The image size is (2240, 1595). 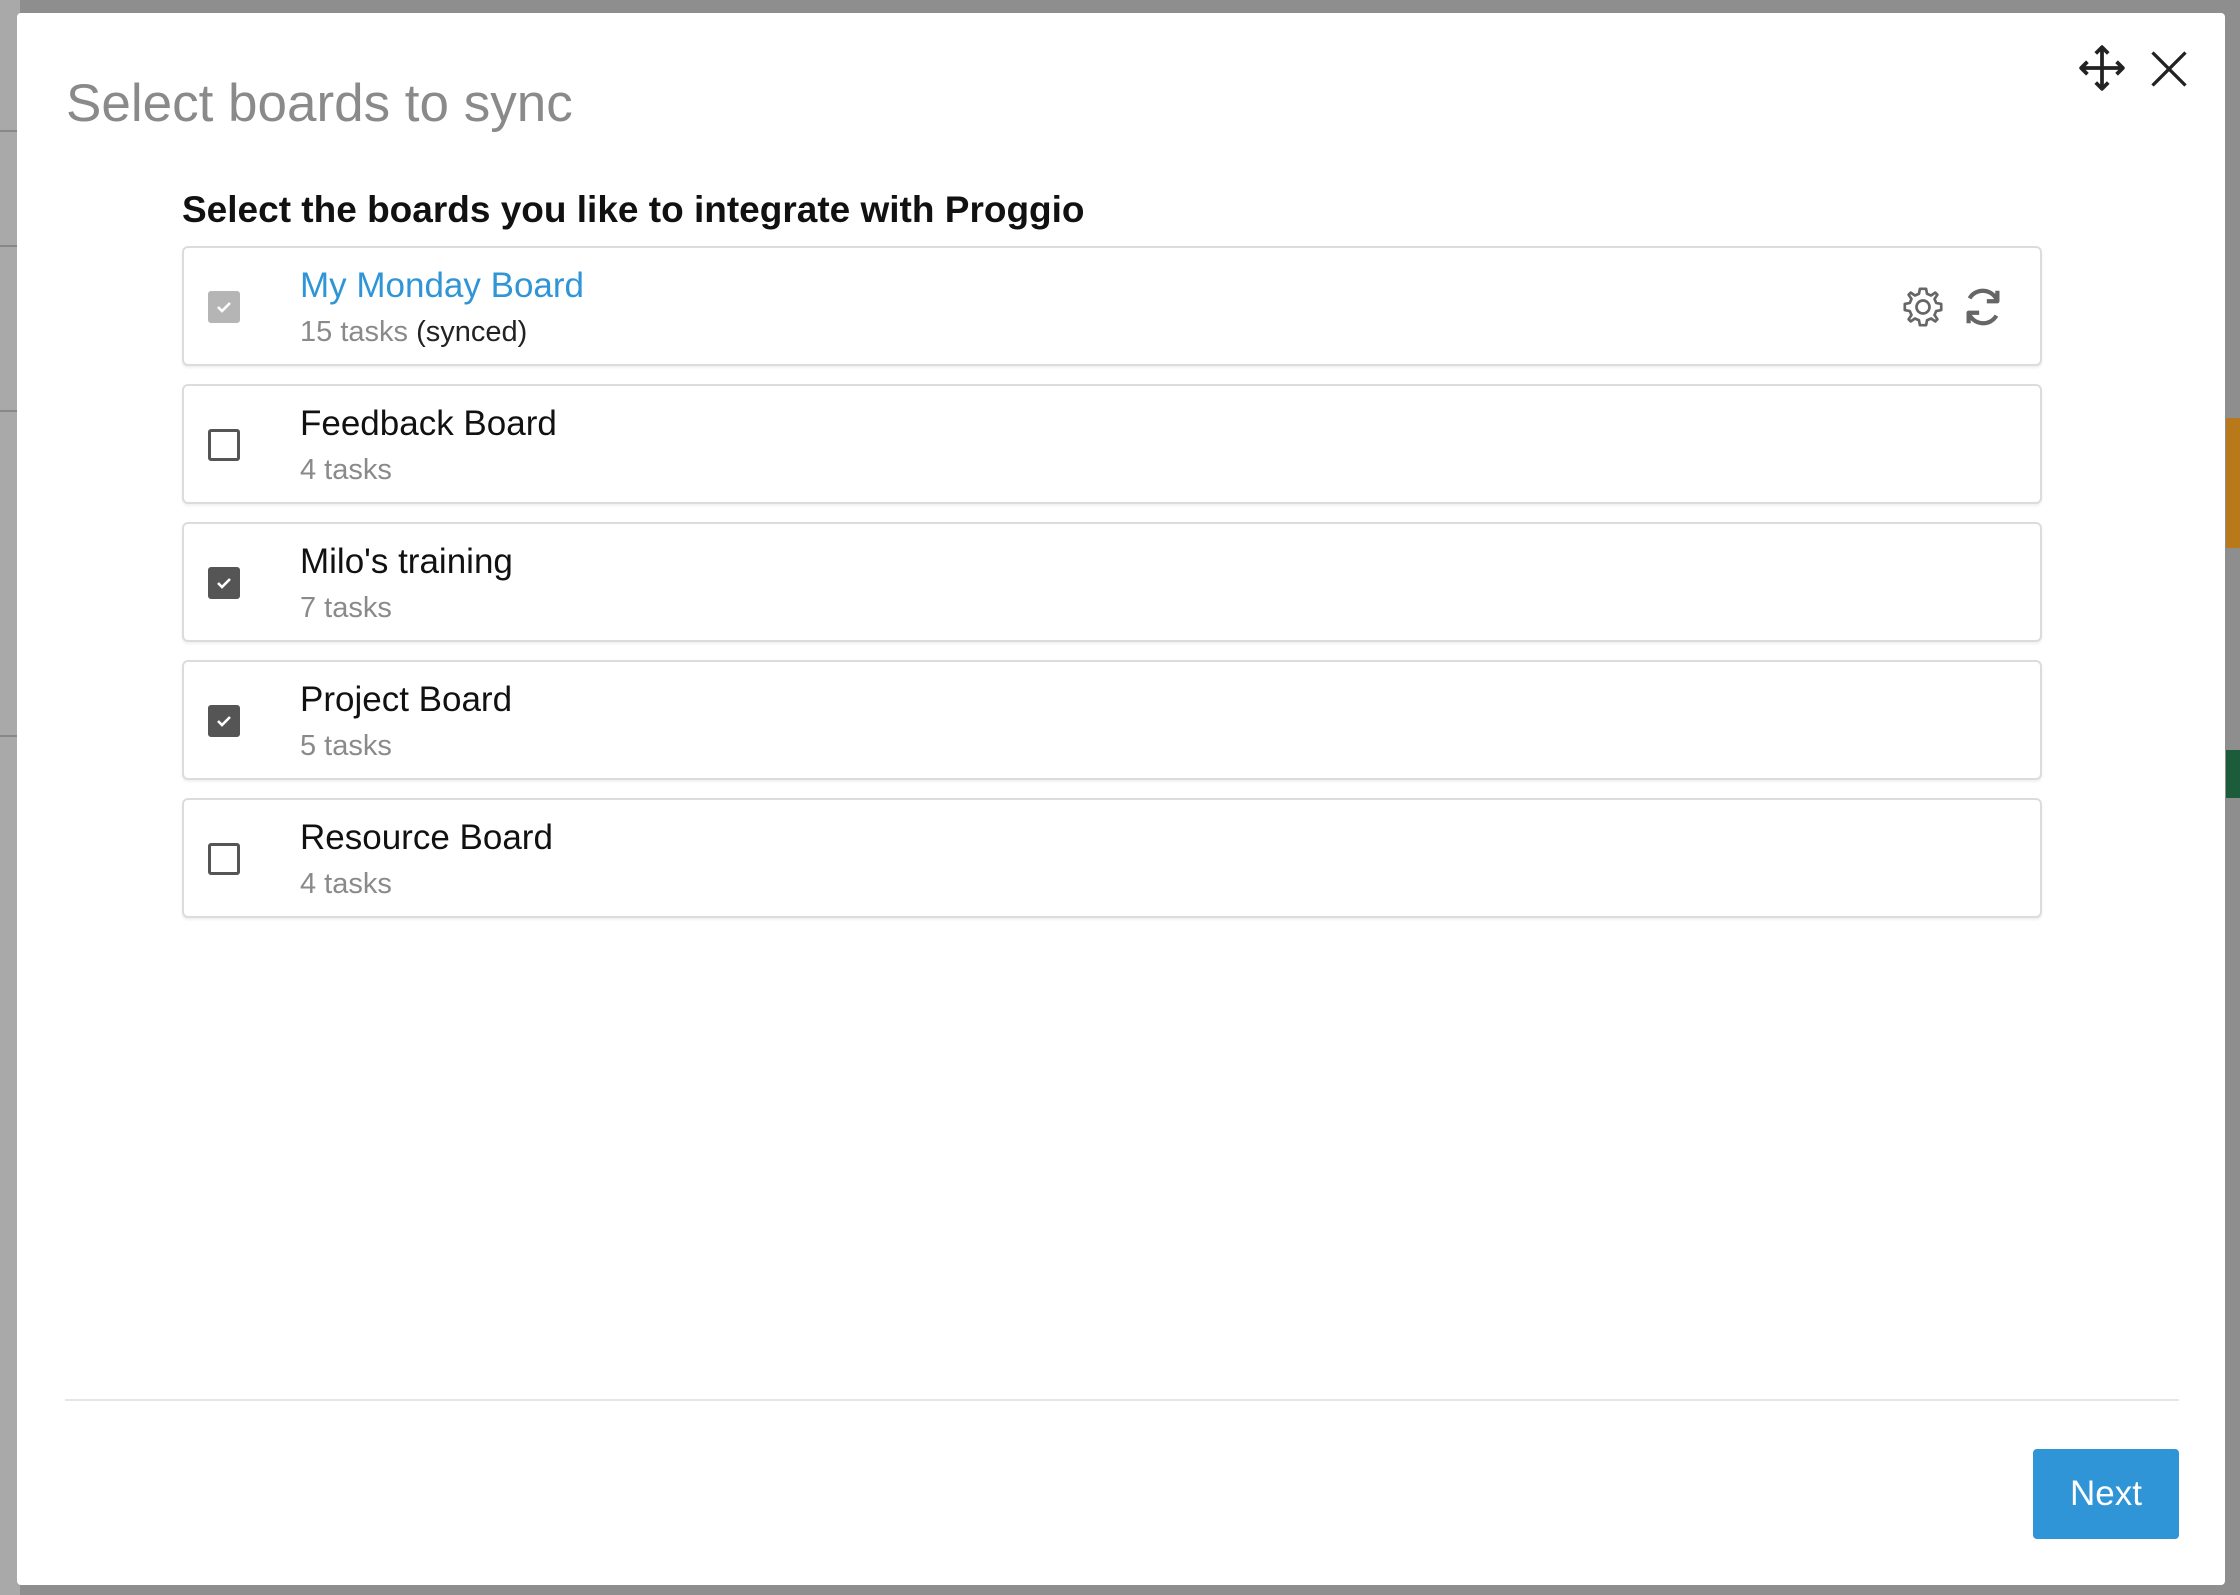 I want to click on board-row: Project Board 5 tasks, so click(x=1112, y=720).